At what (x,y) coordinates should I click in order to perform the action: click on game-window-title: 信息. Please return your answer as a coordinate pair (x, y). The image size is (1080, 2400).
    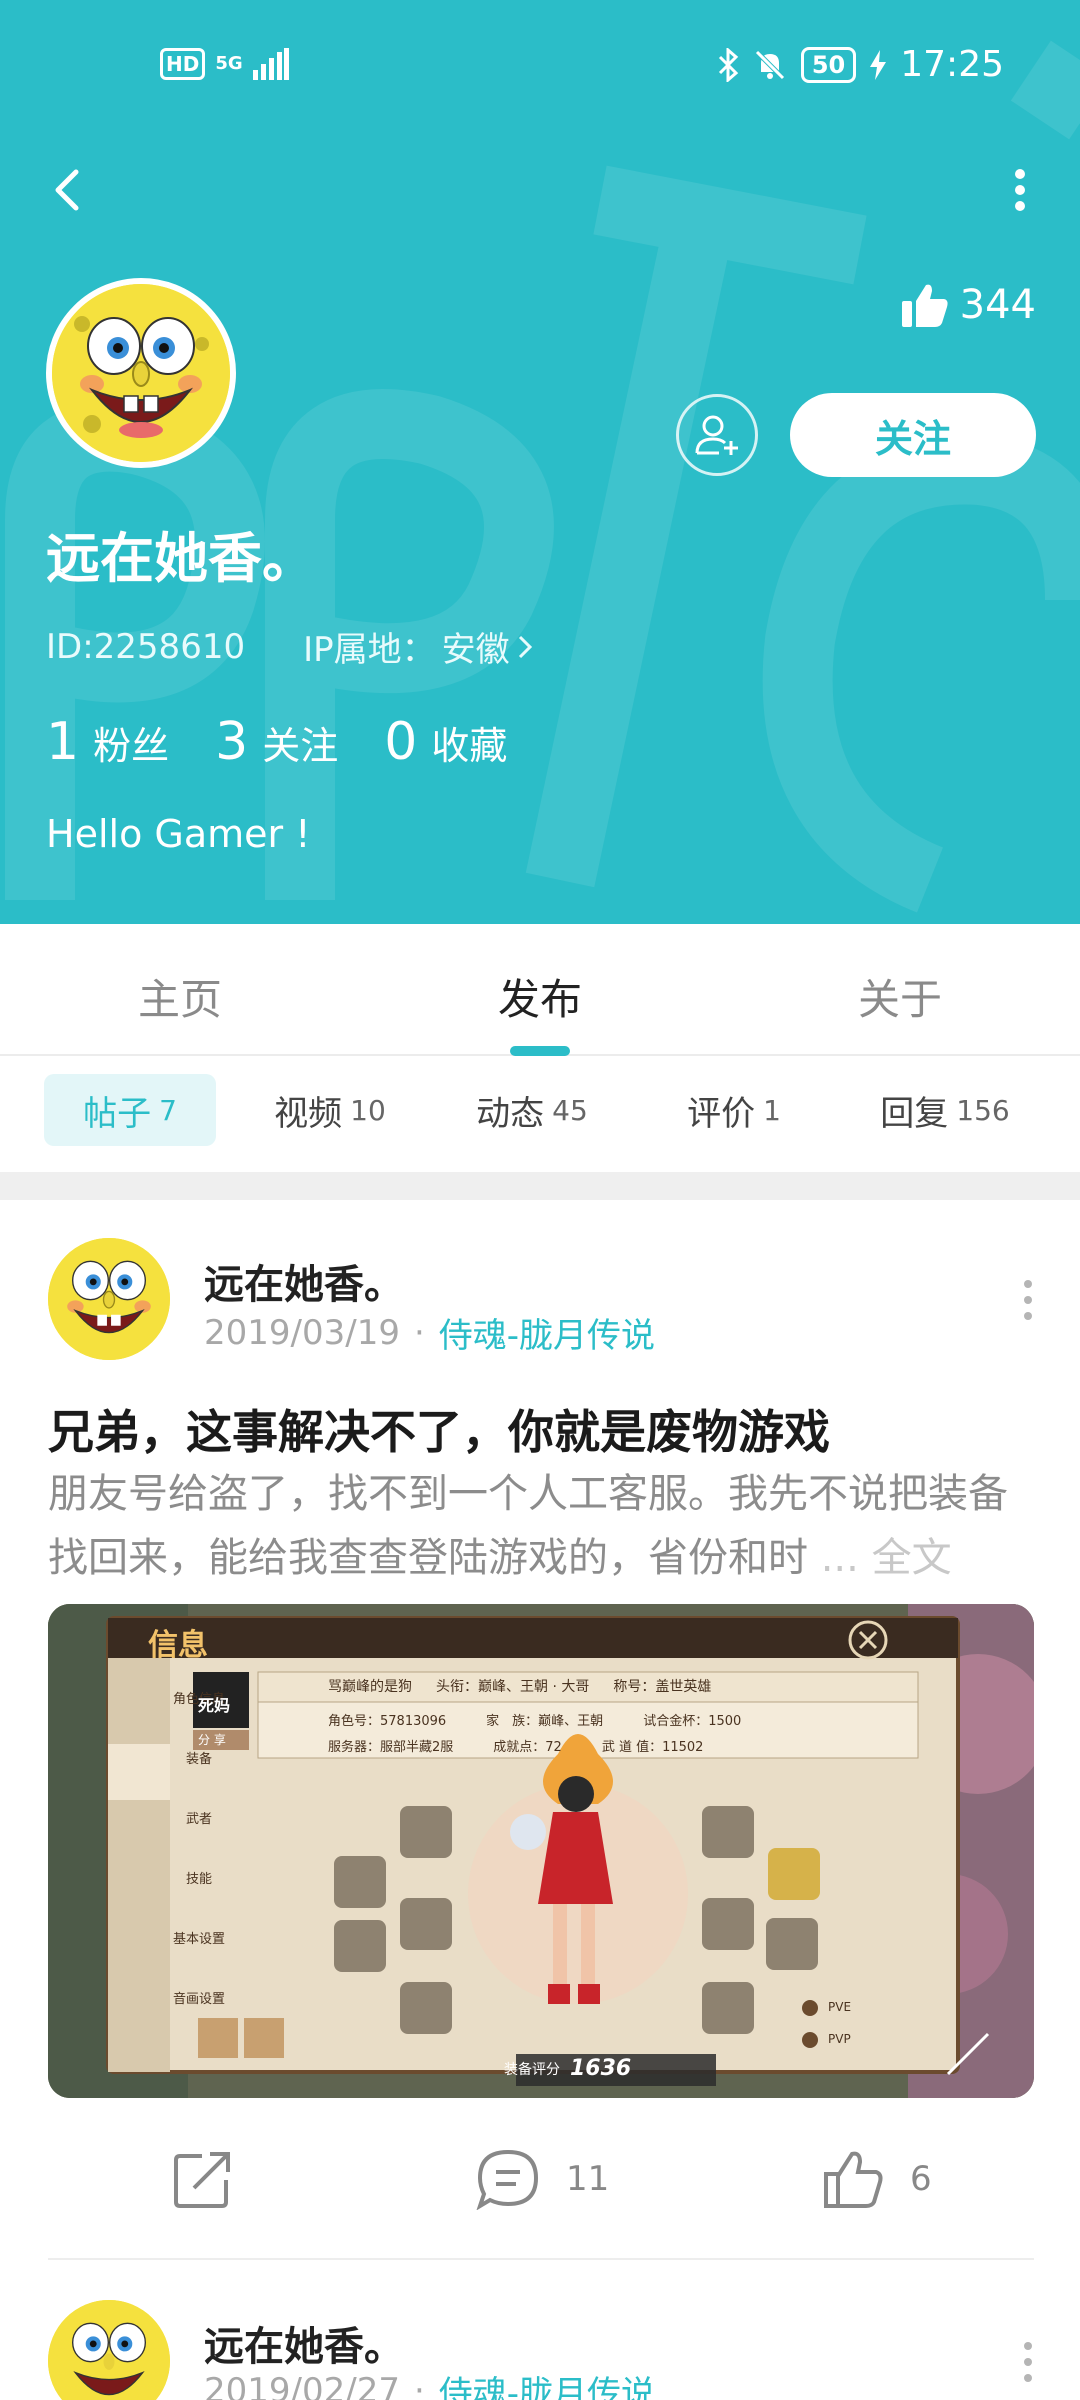
    Looking at the image, I should click on (178, 1645).